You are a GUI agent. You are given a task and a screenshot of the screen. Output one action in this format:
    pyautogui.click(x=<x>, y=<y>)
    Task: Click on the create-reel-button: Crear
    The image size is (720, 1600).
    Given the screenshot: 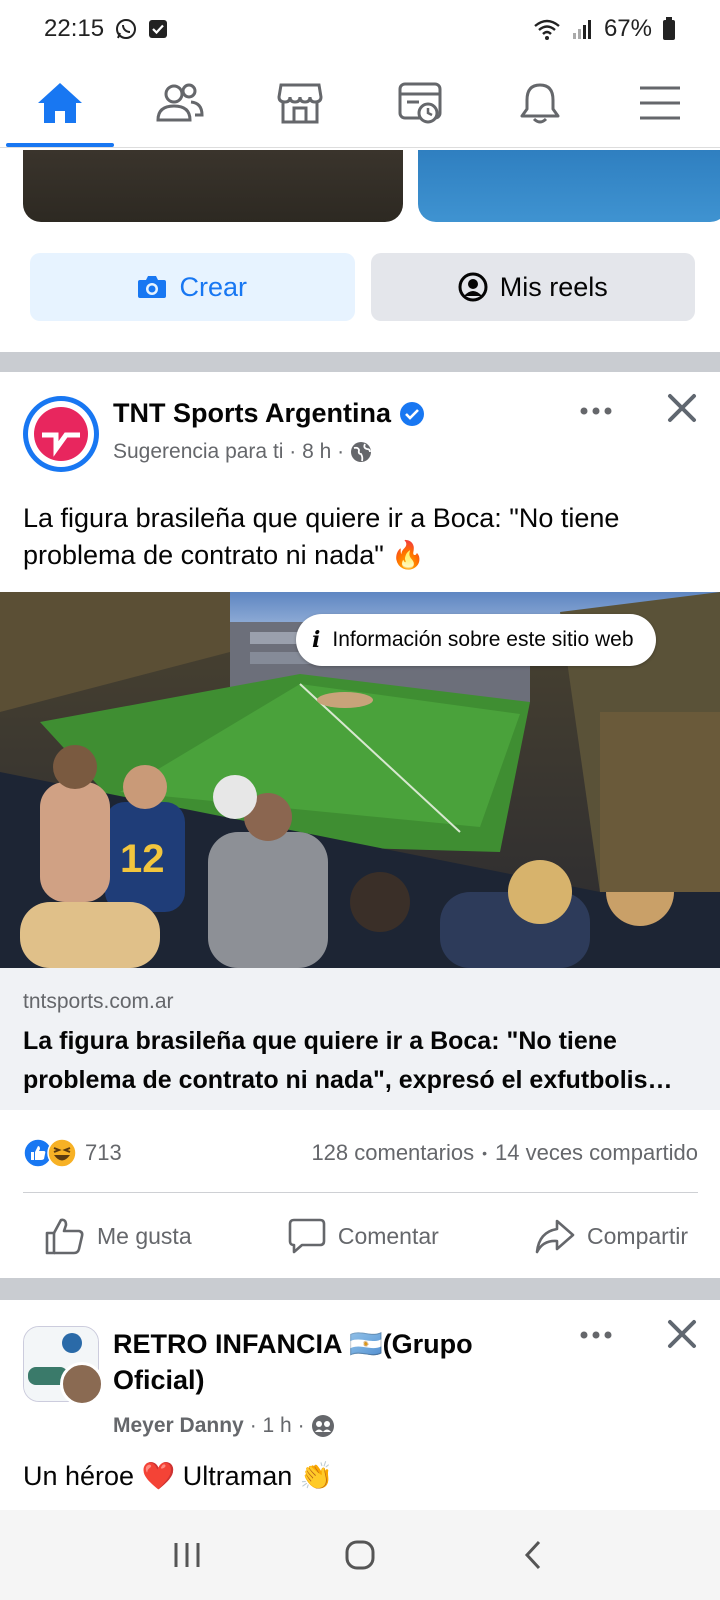 What is the action you would take?
    pyautogui.click(x=192, y=287)
    